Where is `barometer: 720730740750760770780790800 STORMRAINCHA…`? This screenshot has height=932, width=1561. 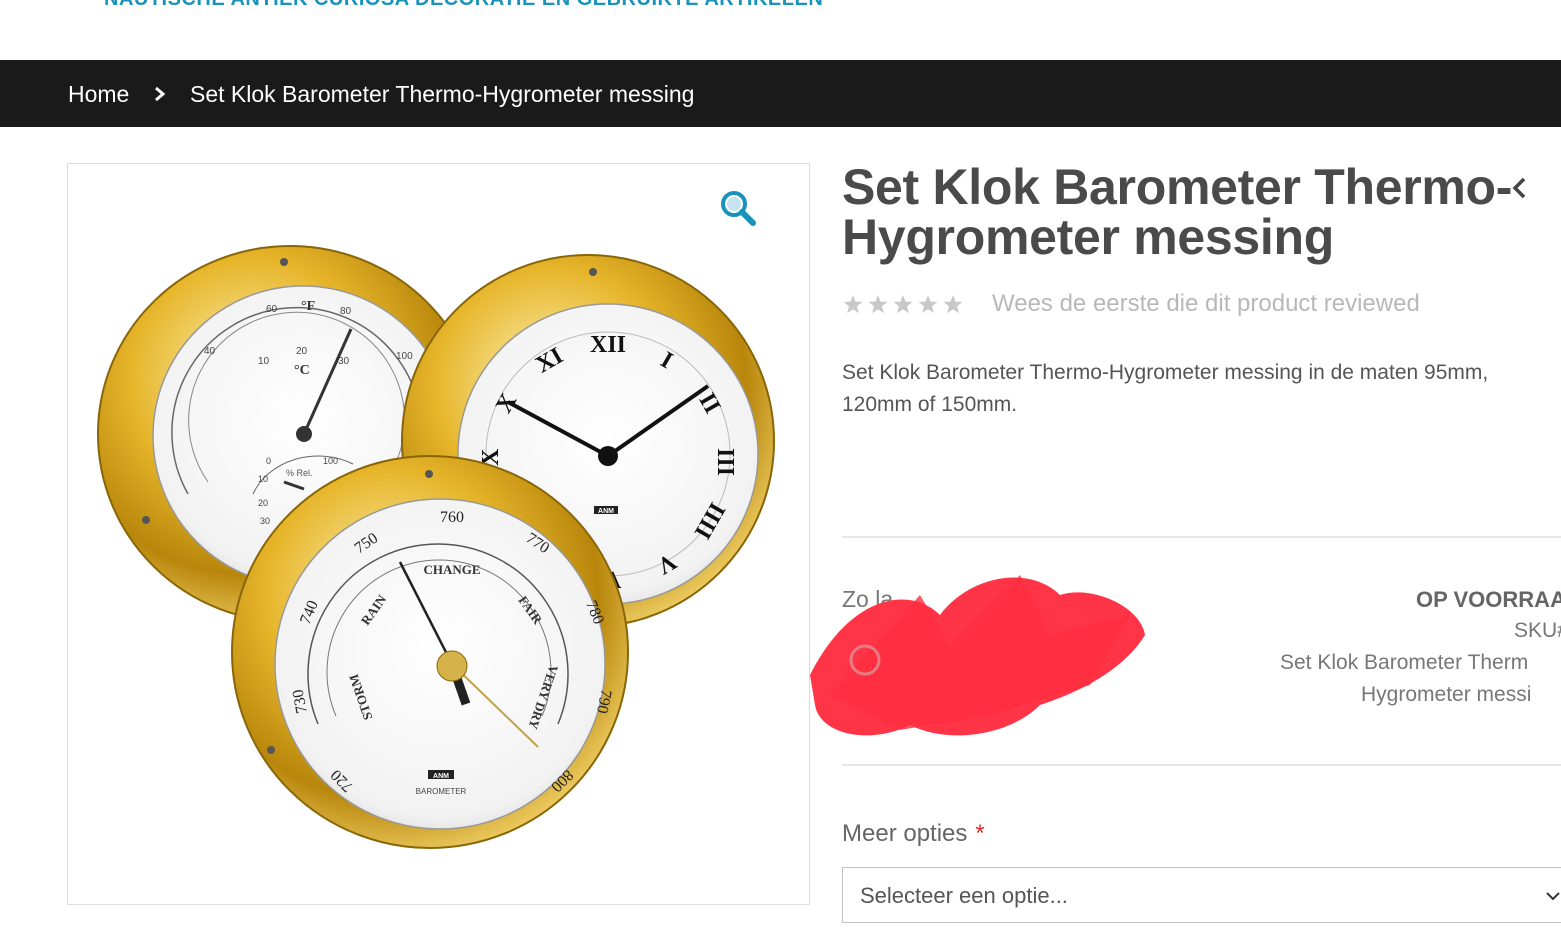 barometer: 720730740750760770780790800 STORMRAINCHA… is located at coordinates (430, 652).